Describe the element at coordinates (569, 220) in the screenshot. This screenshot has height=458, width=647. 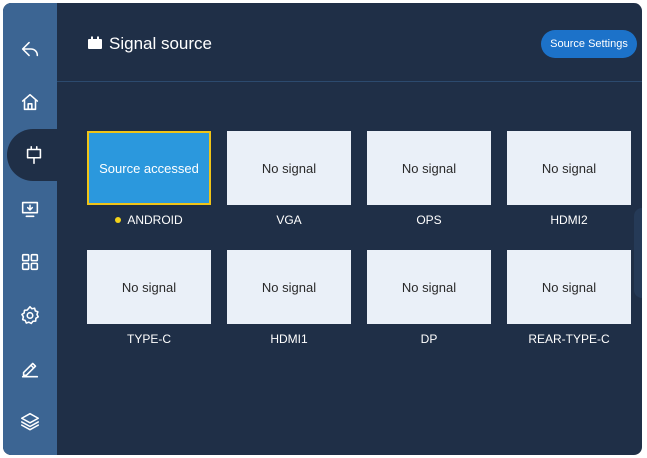
I see `source-label-hdmi2: HDMI2` at that location.